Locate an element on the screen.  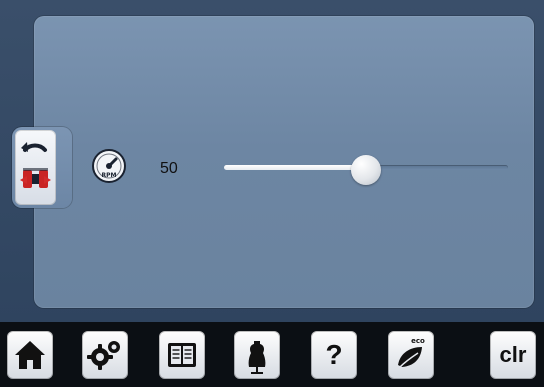
home-button is located at coordinates (30, 355).